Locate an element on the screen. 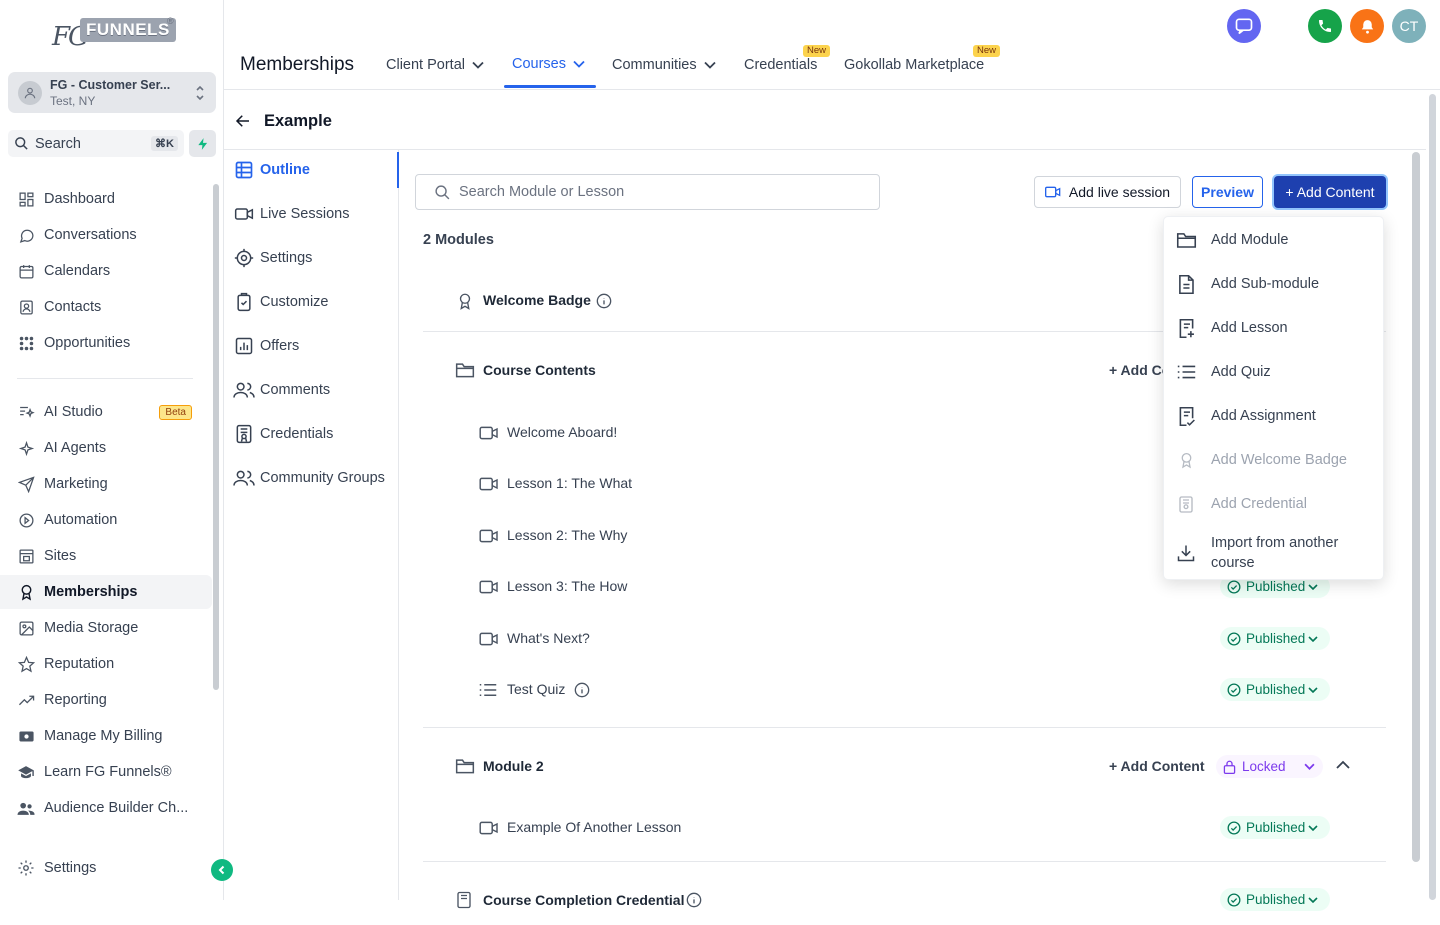 Image resolution: width=1440 pixels, height=925 pixels. sidebar-item-memberships: Memberships is located at coordinates (106, 592).